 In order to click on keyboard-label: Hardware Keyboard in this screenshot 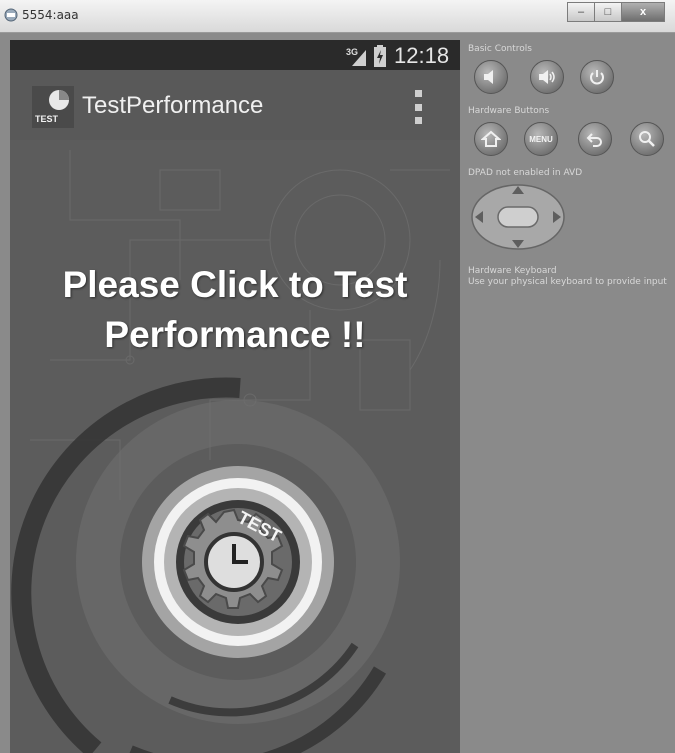, I will do `click(512, 271)`.